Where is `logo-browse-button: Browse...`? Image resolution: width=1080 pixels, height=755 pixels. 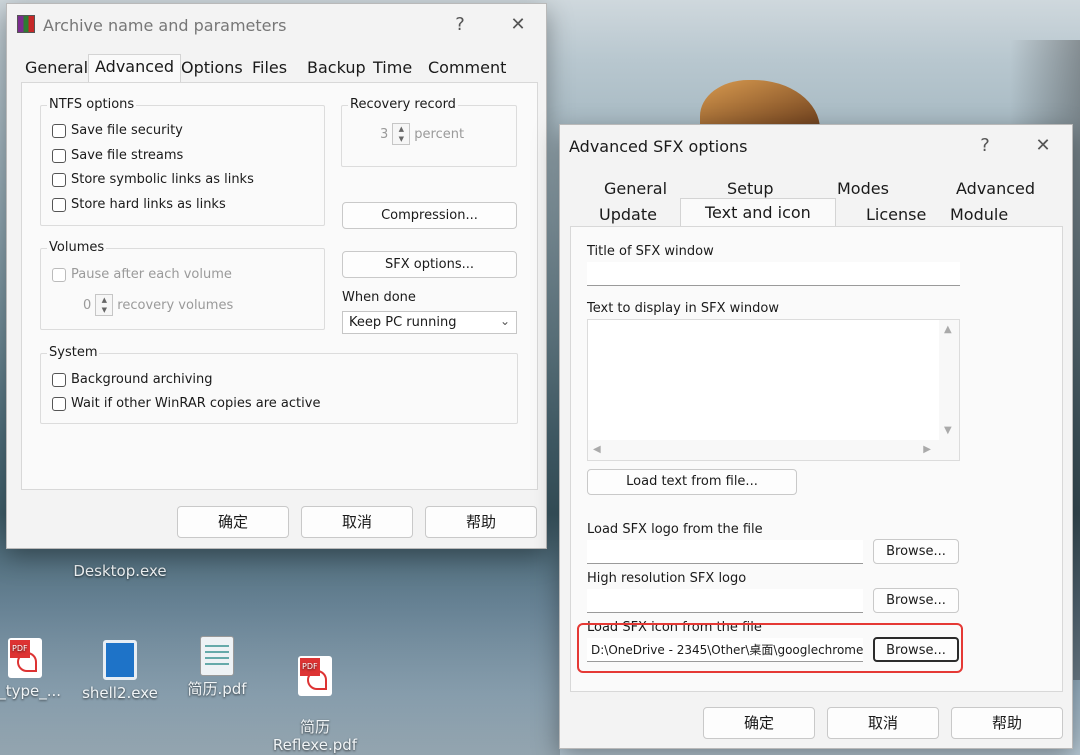 logo-browse-button: Browse... is located at coordinates (916, 551).